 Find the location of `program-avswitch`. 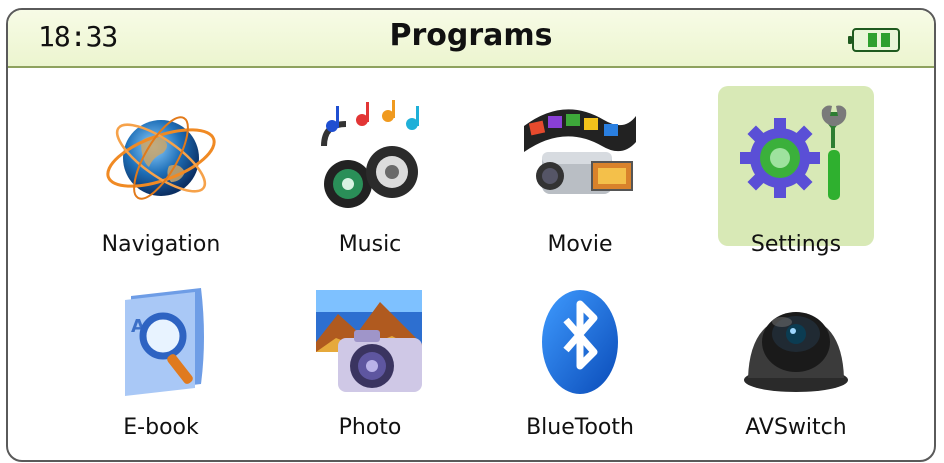

program-avswitch is located at coordinates (796, 352).